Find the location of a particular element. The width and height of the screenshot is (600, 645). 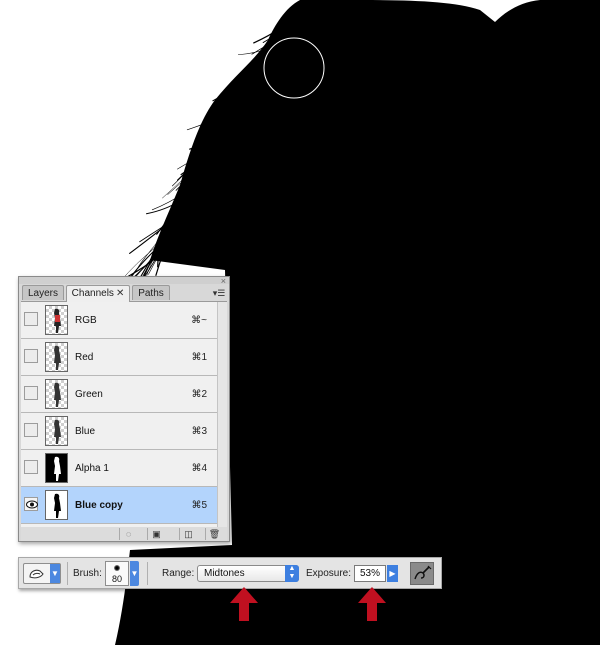

channel-name: Blue copy is located at coordinates (99, 505).